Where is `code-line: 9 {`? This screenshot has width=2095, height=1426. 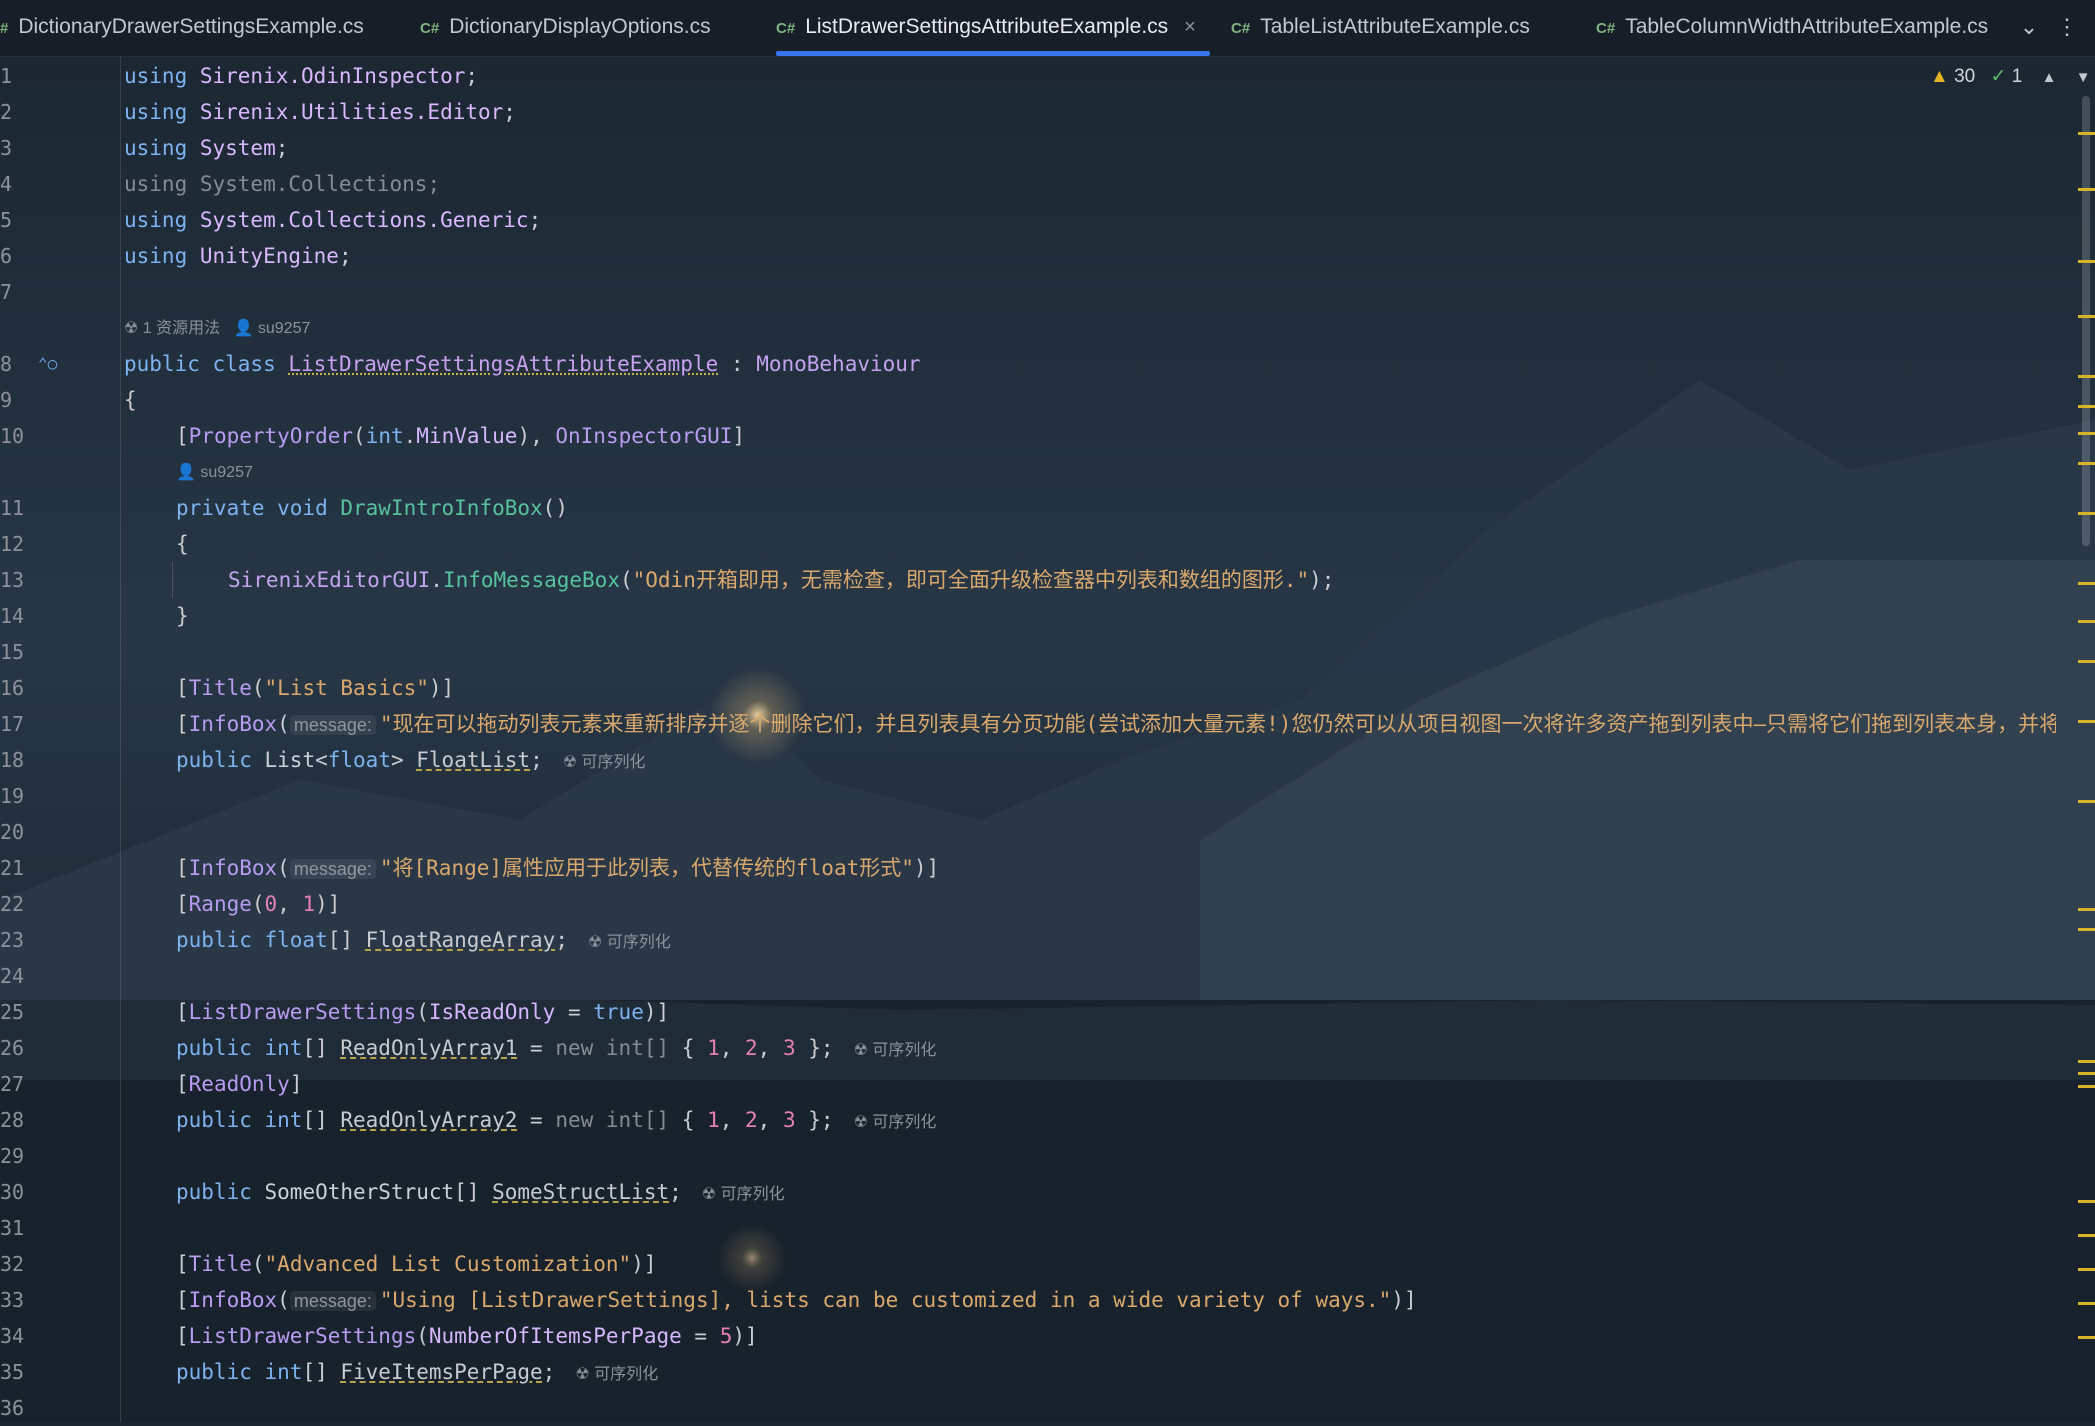 code-line: 9 { is located at coordinates (1030, 400).